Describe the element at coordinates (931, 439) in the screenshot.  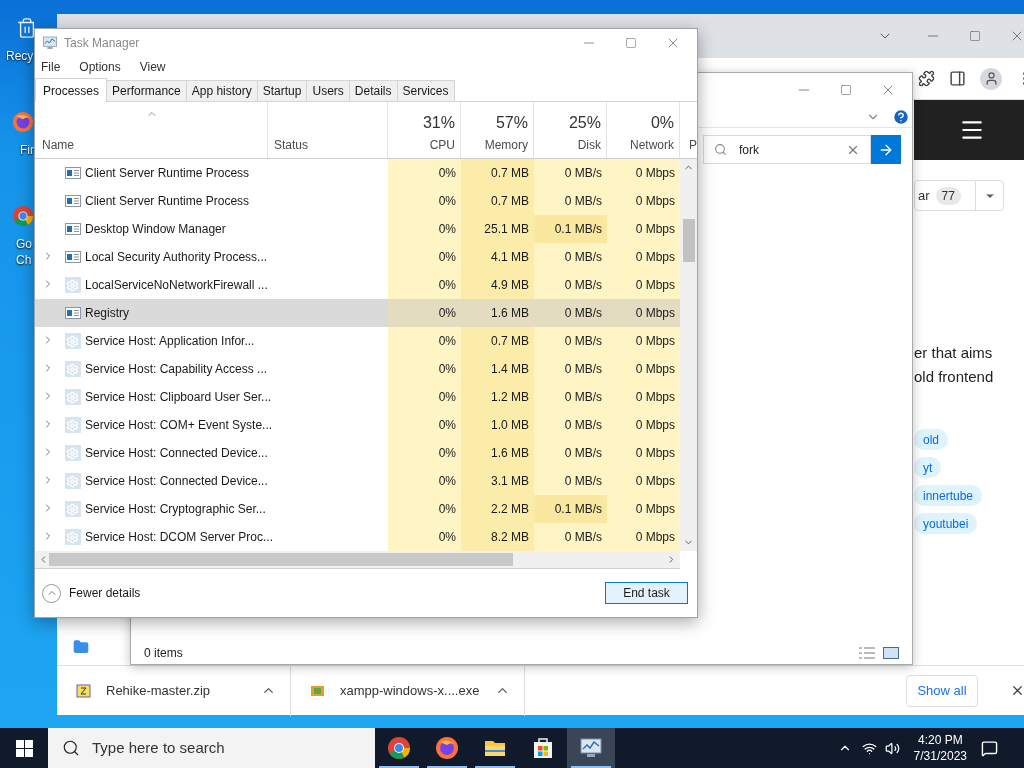
I see `topic-tag: old` at that location.